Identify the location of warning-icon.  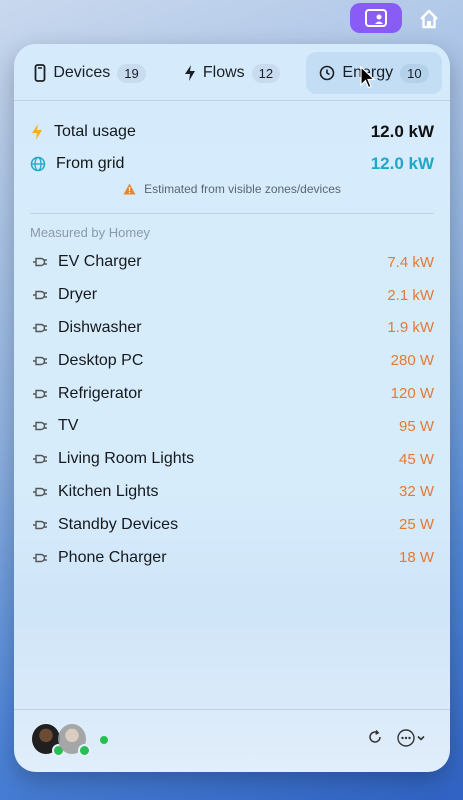
(129, 189).